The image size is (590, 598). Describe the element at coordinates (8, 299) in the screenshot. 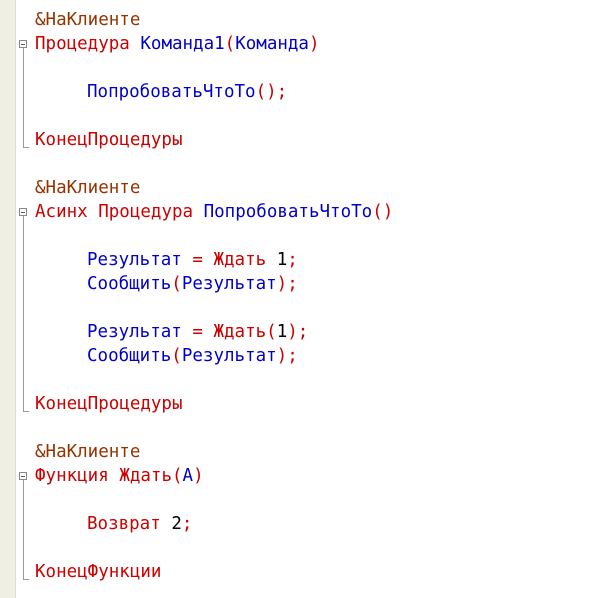

I see `line-gutter` at that location.